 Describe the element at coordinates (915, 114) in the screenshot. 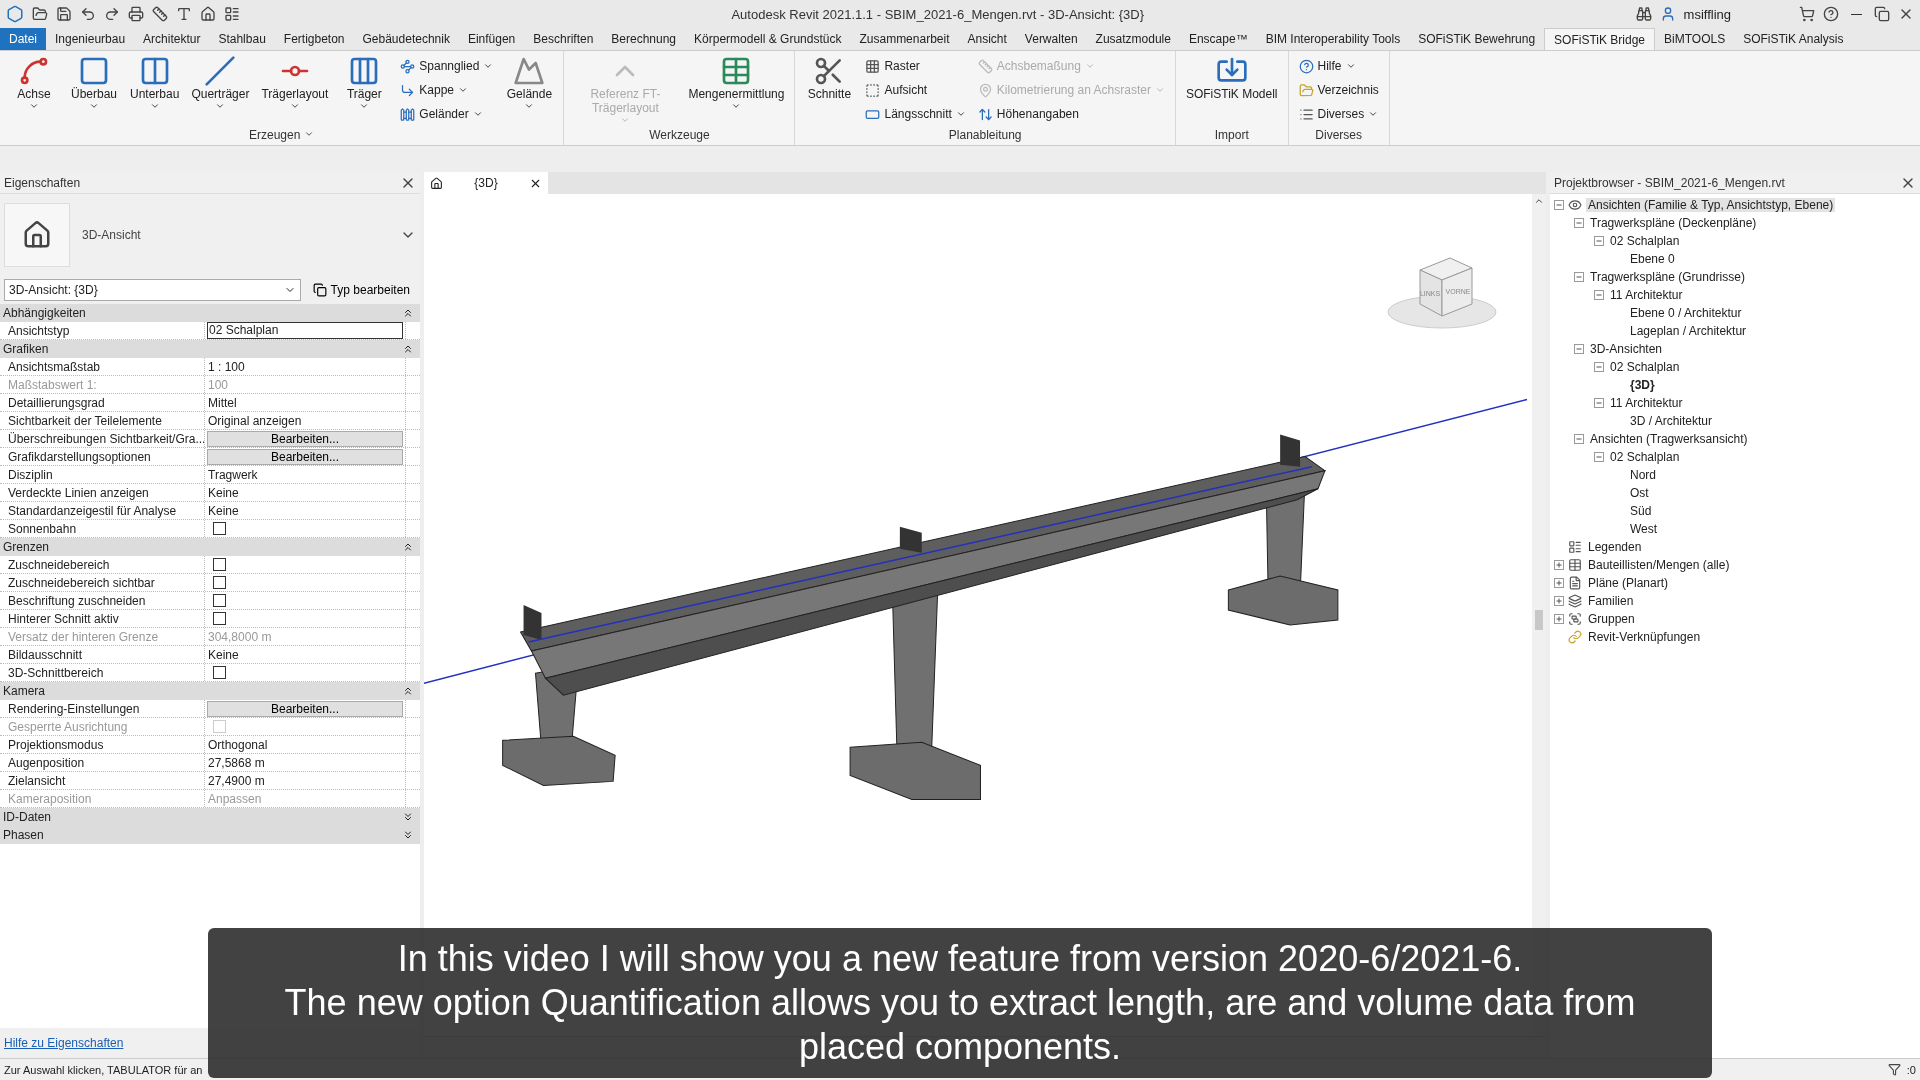

I see `ribbon-tool: Längsschnitt` at that location.